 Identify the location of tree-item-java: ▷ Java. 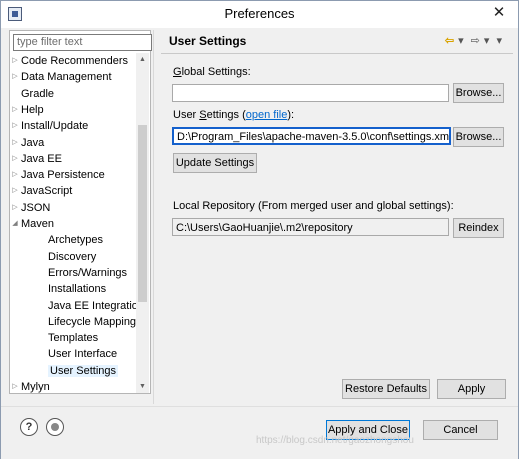
(28, 143).